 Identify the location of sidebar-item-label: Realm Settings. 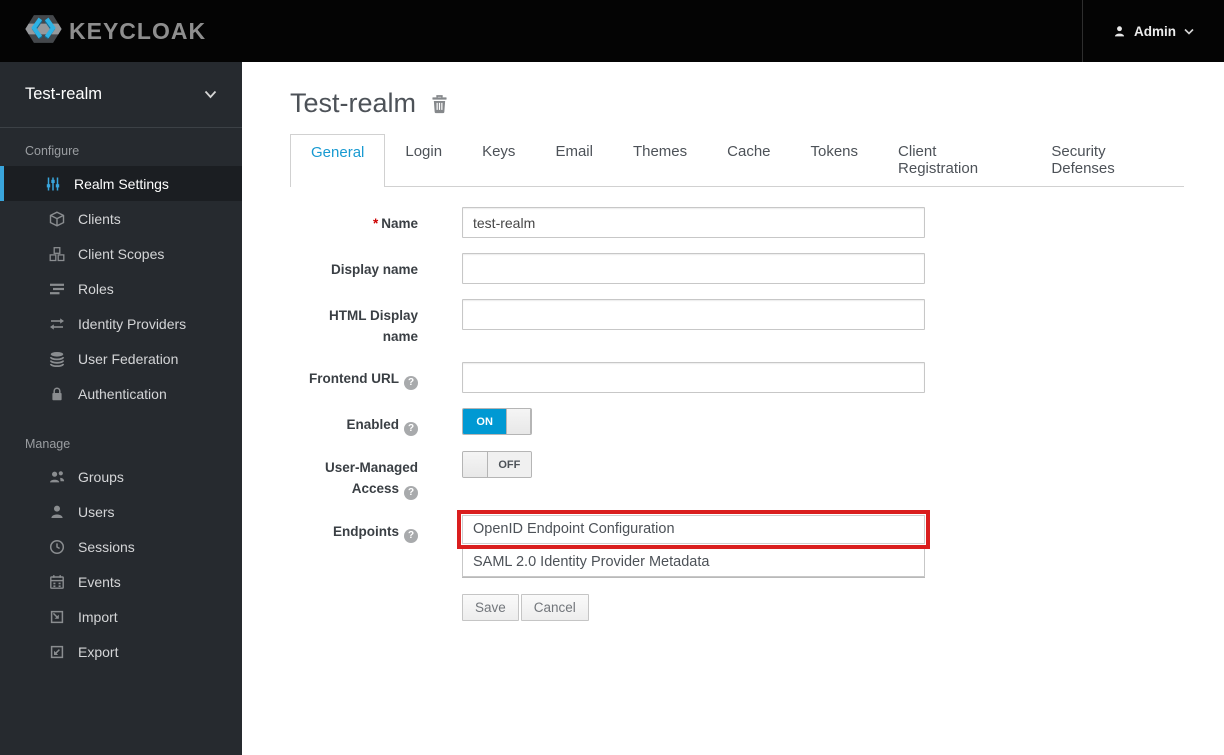
(121, 183).